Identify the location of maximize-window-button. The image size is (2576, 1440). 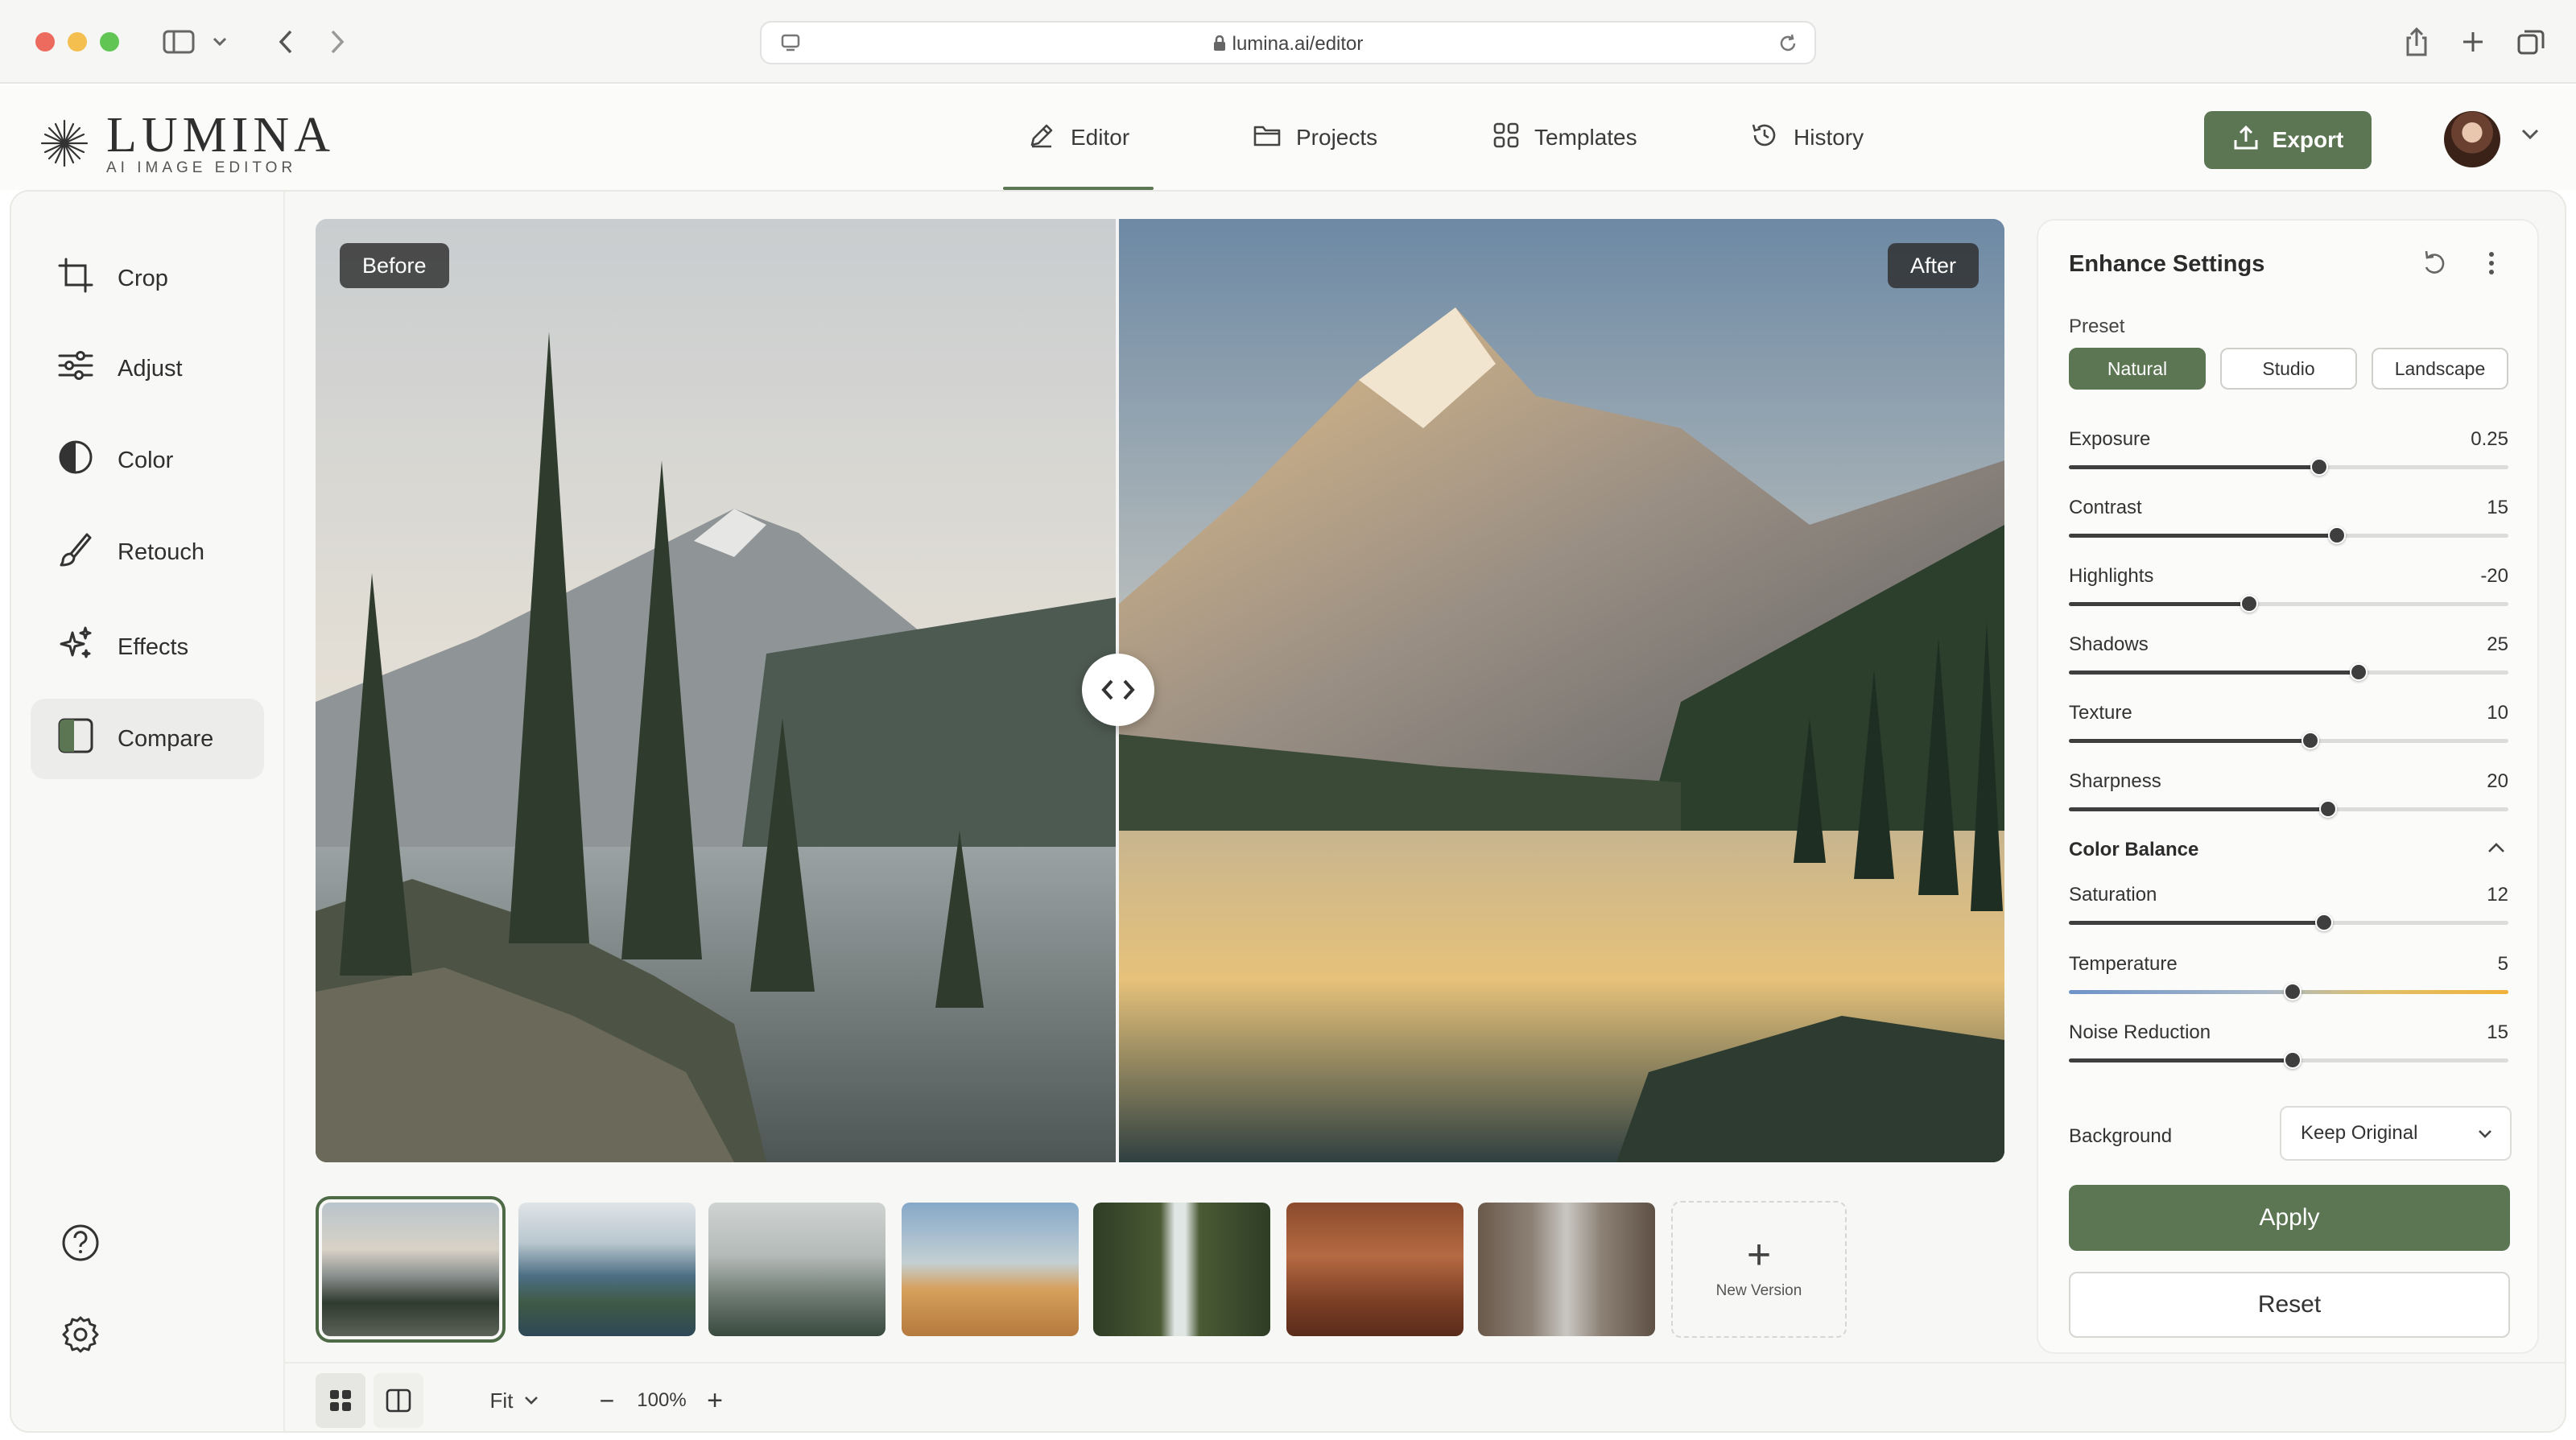
(109, 42).